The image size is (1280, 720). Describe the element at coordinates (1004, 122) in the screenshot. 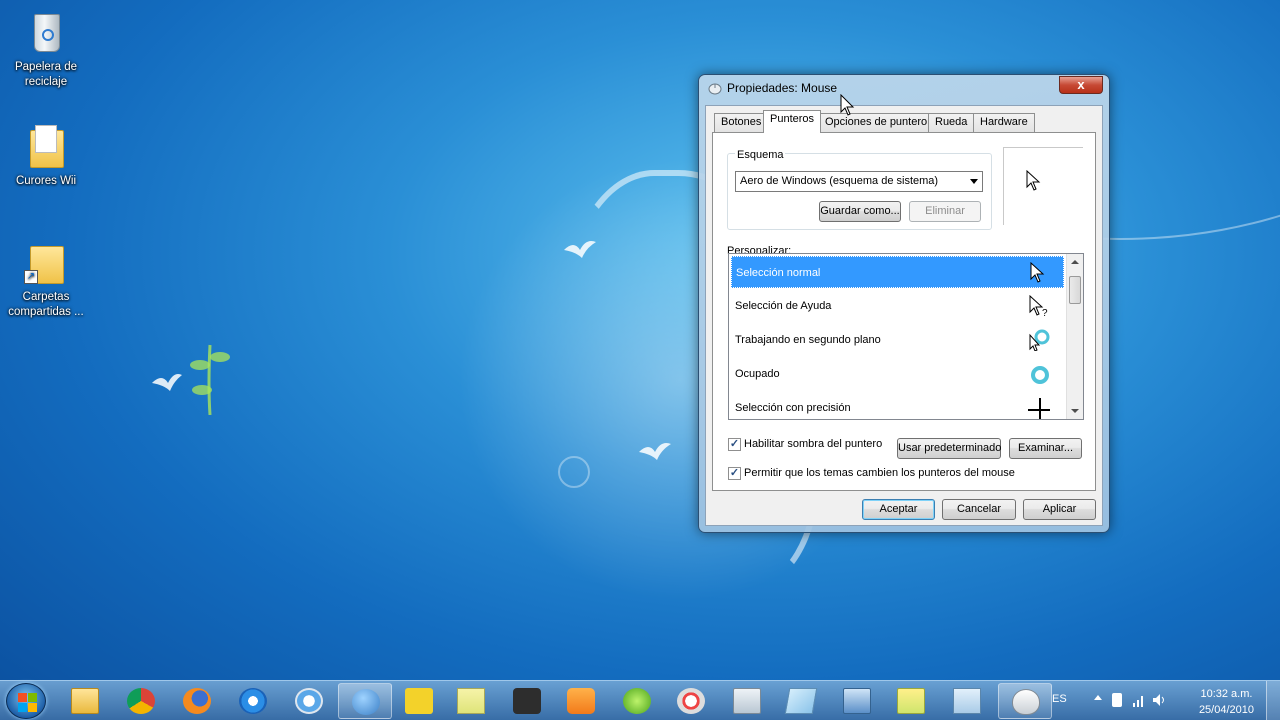

I see `tab-hardware: Hardware` at that location.